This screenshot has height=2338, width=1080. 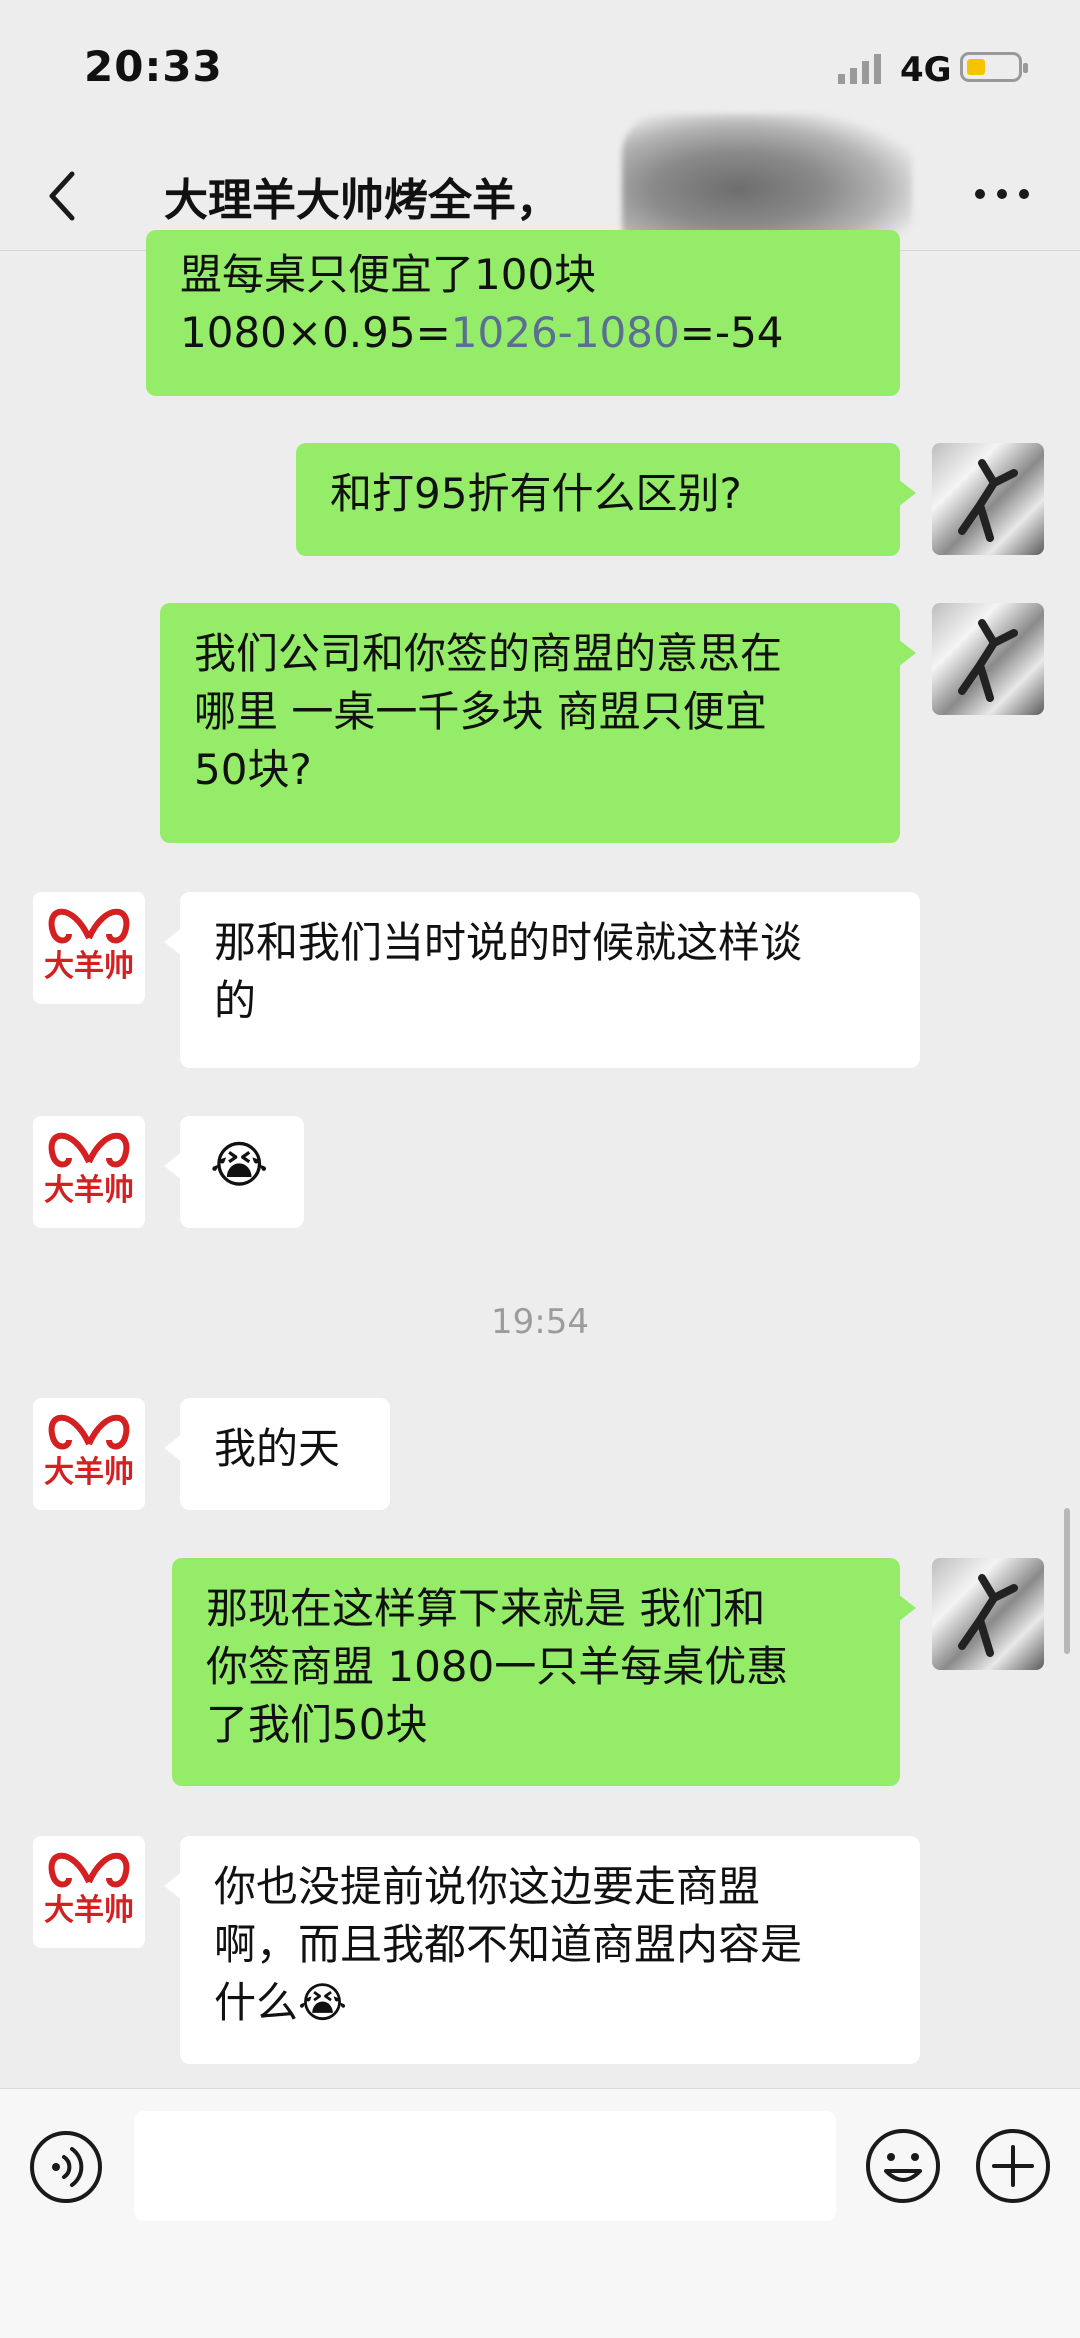 I want to click on signal-icon, so click(x=859, y=69).